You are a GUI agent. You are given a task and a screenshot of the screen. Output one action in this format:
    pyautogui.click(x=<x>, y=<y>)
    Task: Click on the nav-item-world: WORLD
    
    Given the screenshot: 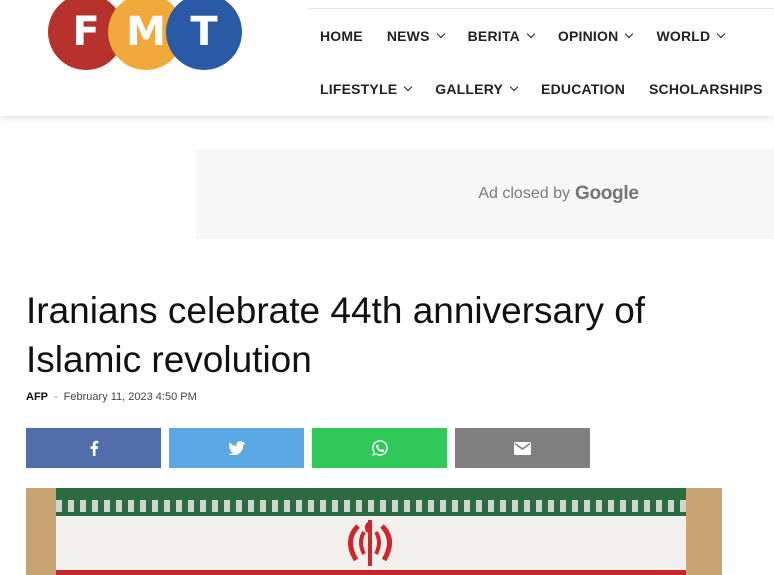 What is the action you would take?
    pyautogui.click(x=690, y=36)
    